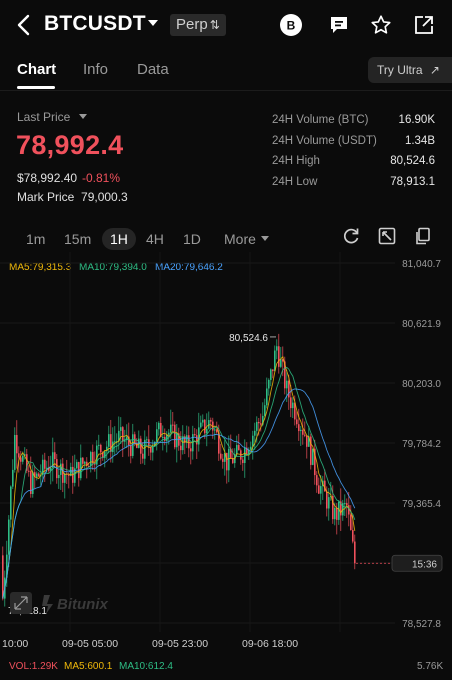 The height and width of the screenshot is (680, 452). I want to click on x-tick-label: 09-06 18:00, so click(270, 644).